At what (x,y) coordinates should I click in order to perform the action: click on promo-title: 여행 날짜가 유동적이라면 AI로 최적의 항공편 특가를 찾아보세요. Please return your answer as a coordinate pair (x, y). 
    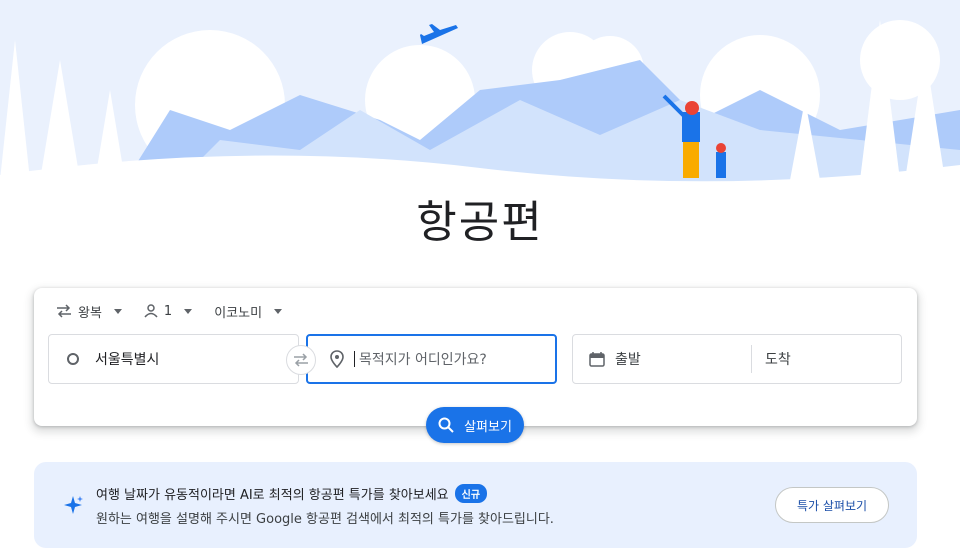
    Looking at the image, I should click on (272, 495).